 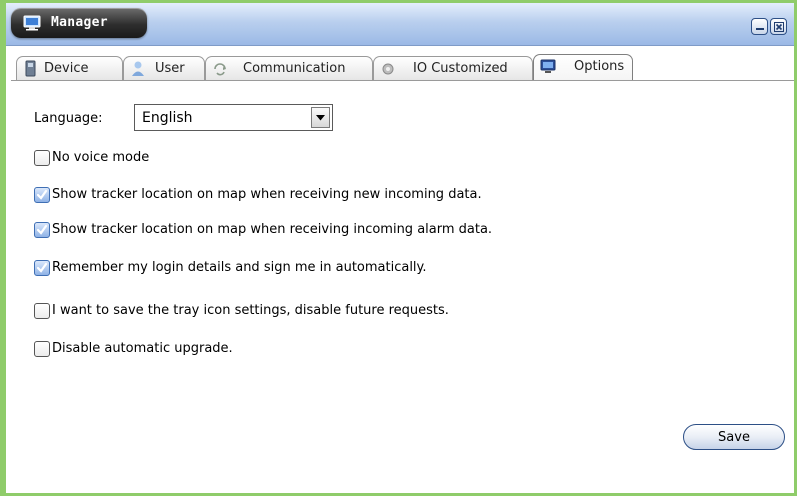 I want to click on computer-icon, so click(x=32, y=23).